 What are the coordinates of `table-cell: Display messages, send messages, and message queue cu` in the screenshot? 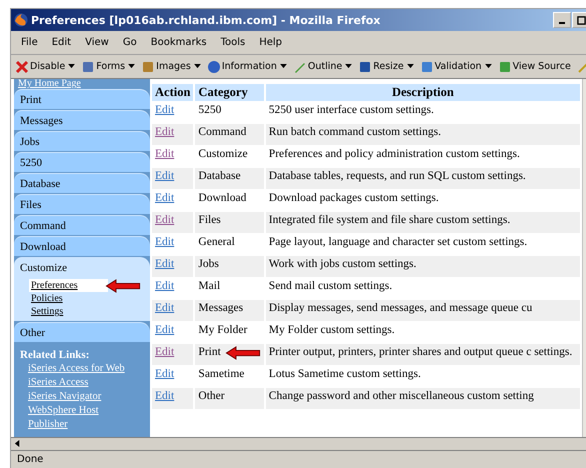 It's located at (423, 310).